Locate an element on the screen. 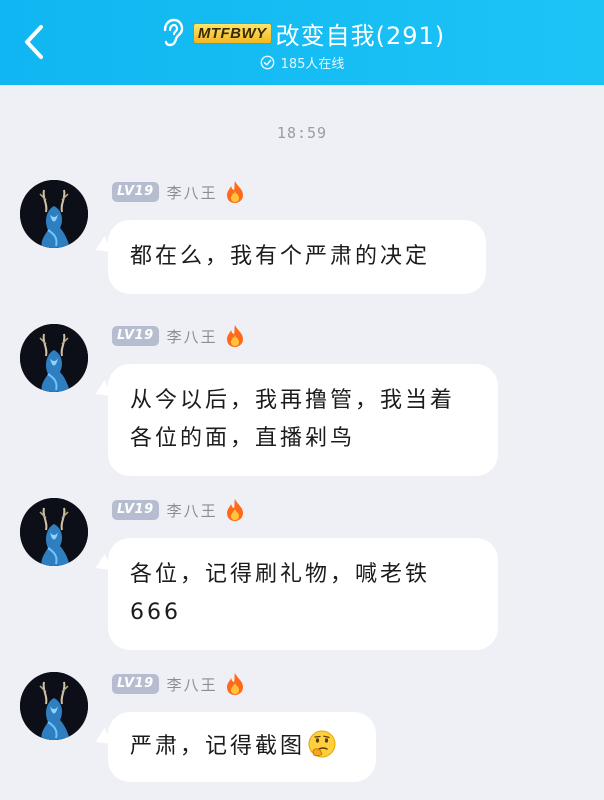 This screenshot has height=800, width=604. ear-icon is located at coordinates (172, 33).